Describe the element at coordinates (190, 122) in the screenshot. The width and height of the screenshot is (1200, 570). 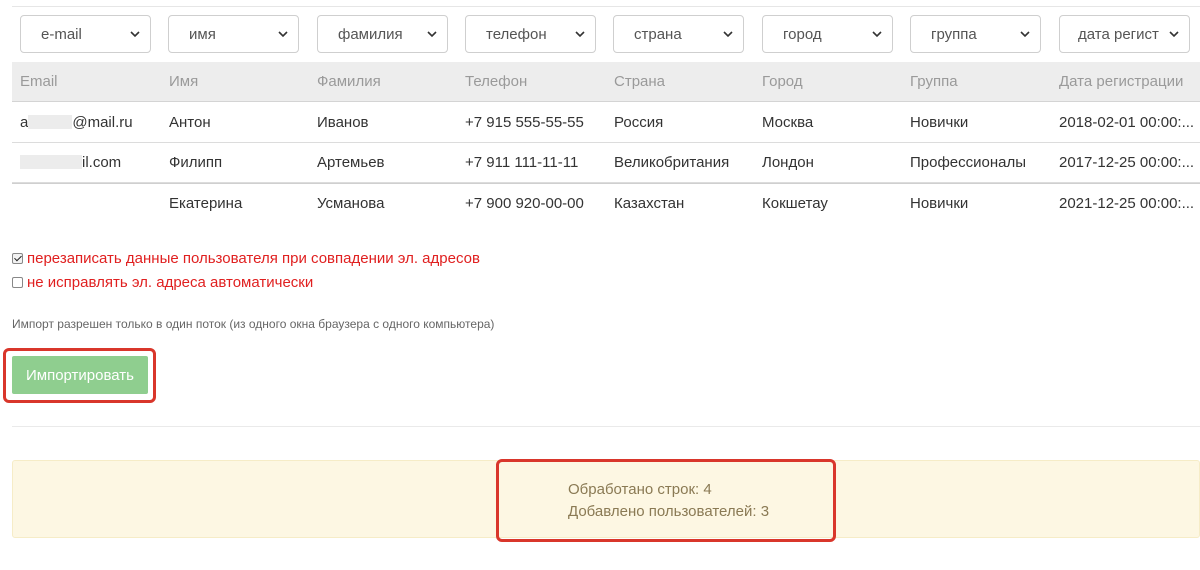
I see `first-name-cell: Антон` at that location.